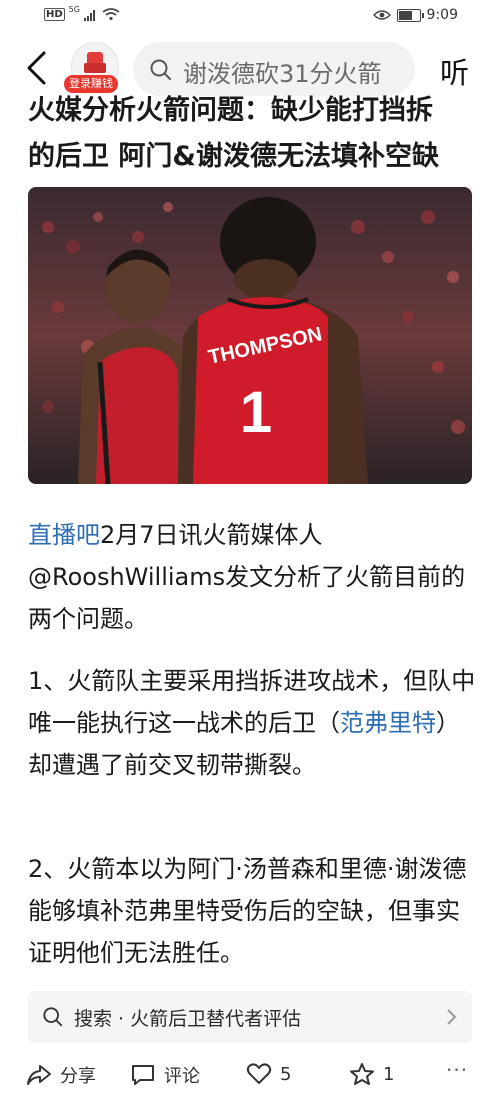 This screenshot has width=500, height=1111. What do you see at coordinates (74, 9) in the screenshot?
I see `network-type: 5G` at bounding box center [74, 9].